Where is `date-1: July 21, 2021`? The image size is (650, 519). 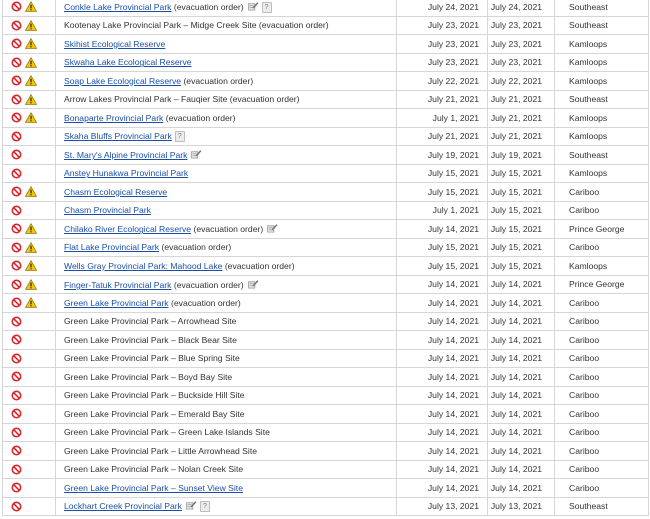
date-1: July 21, 2021 is located at coordinates (453, 136).